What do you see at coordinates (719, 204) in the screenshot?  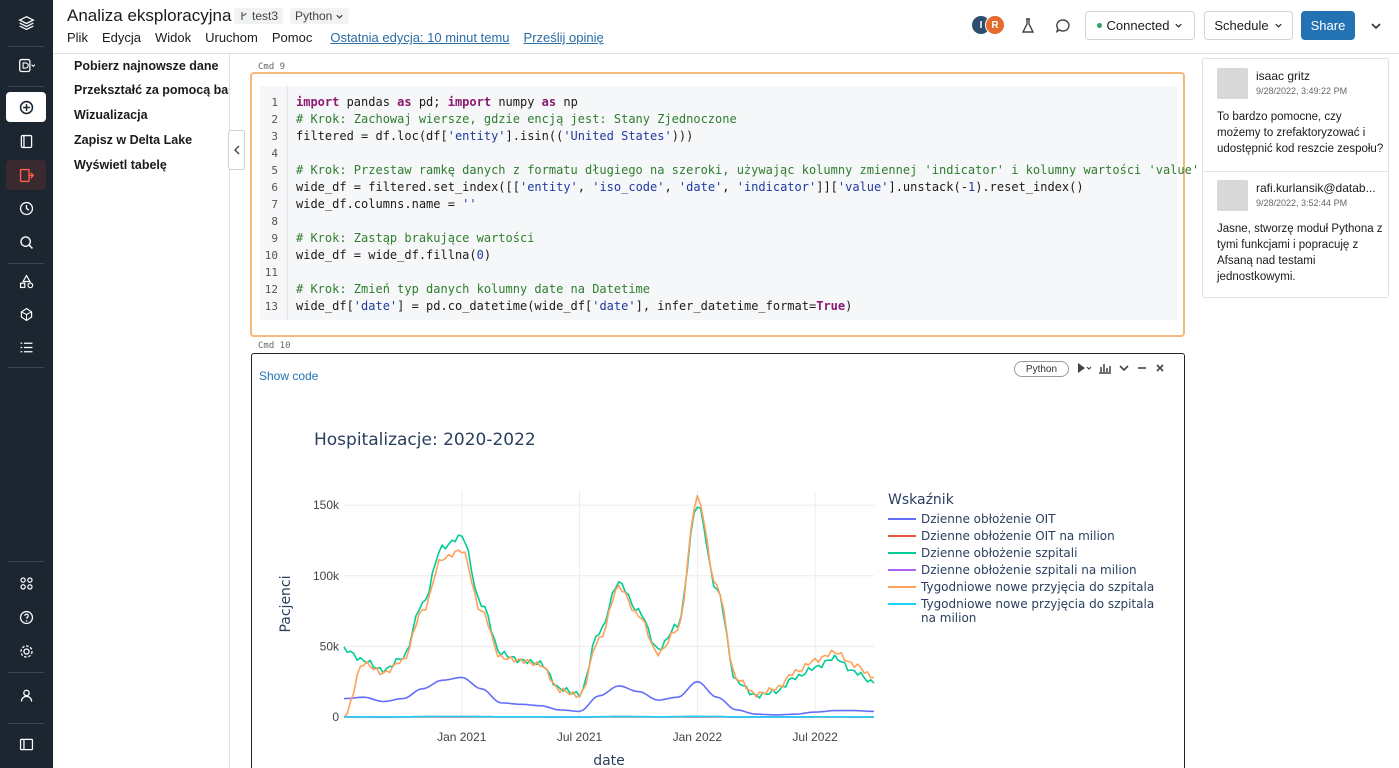 I see `code-line: 7 wide_df.columns.name = ''` at bounding box center [719, 204].